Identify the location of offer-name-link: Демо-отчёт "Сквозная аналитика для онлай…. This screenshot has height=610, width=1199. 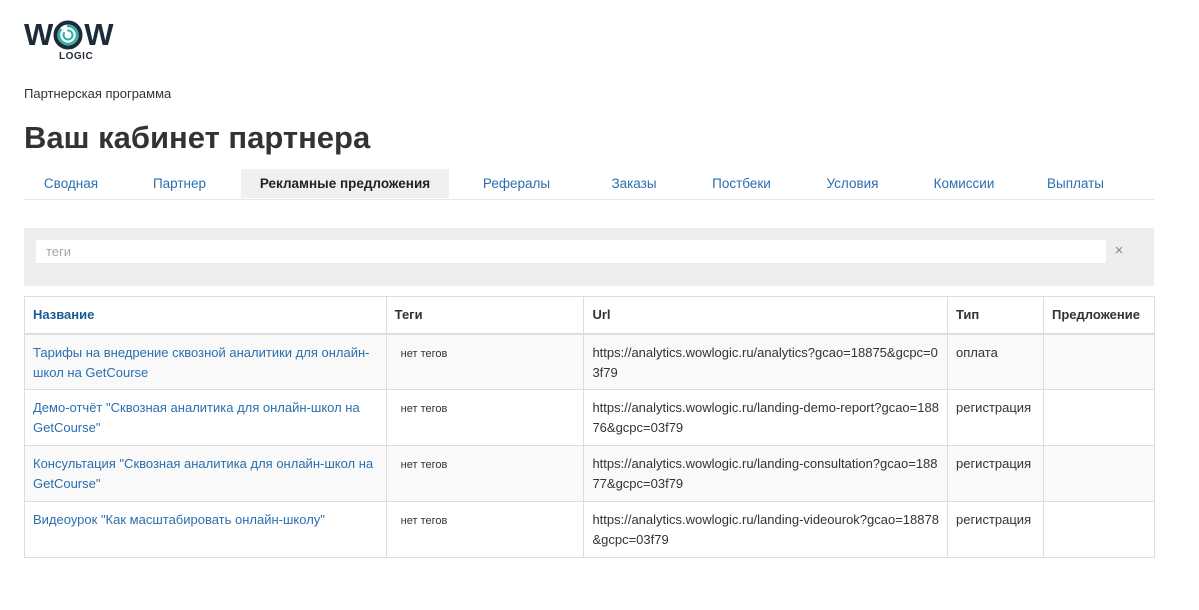
(196, 417).